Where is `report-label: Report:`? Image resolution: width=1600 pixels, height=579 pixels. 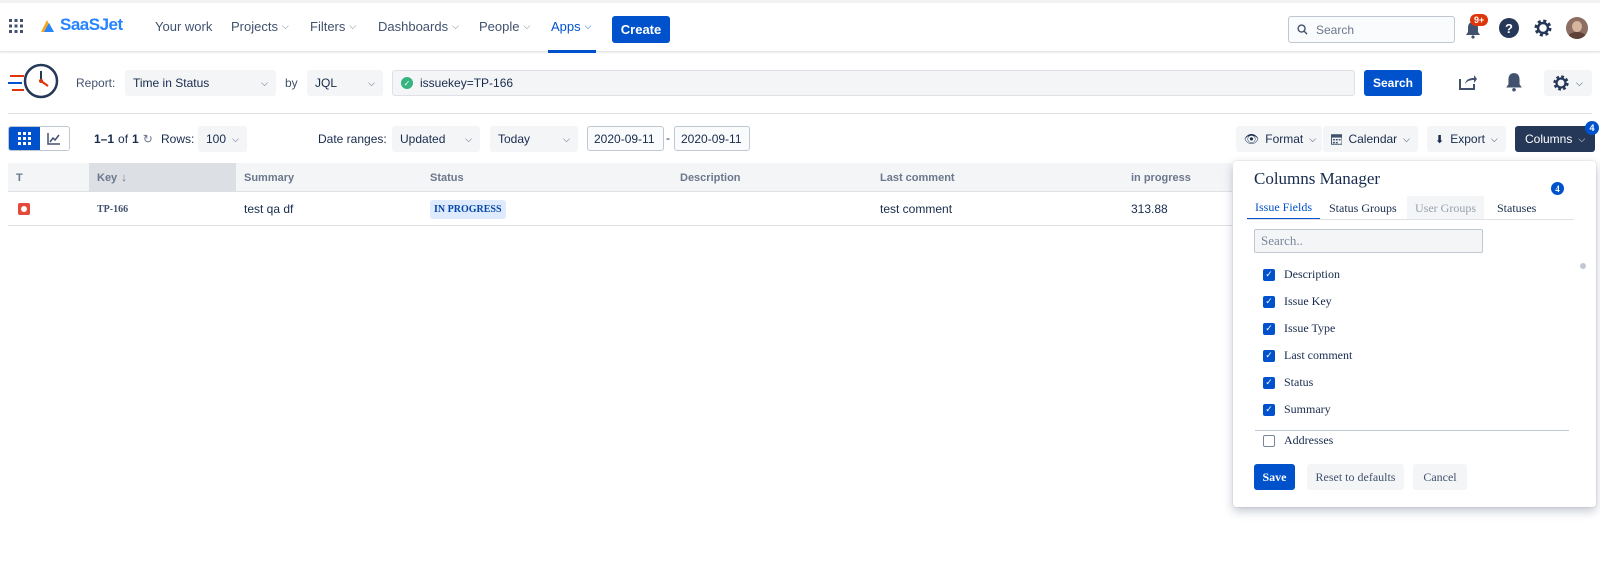 report-label: Report: is located at coordinates (96, 83).